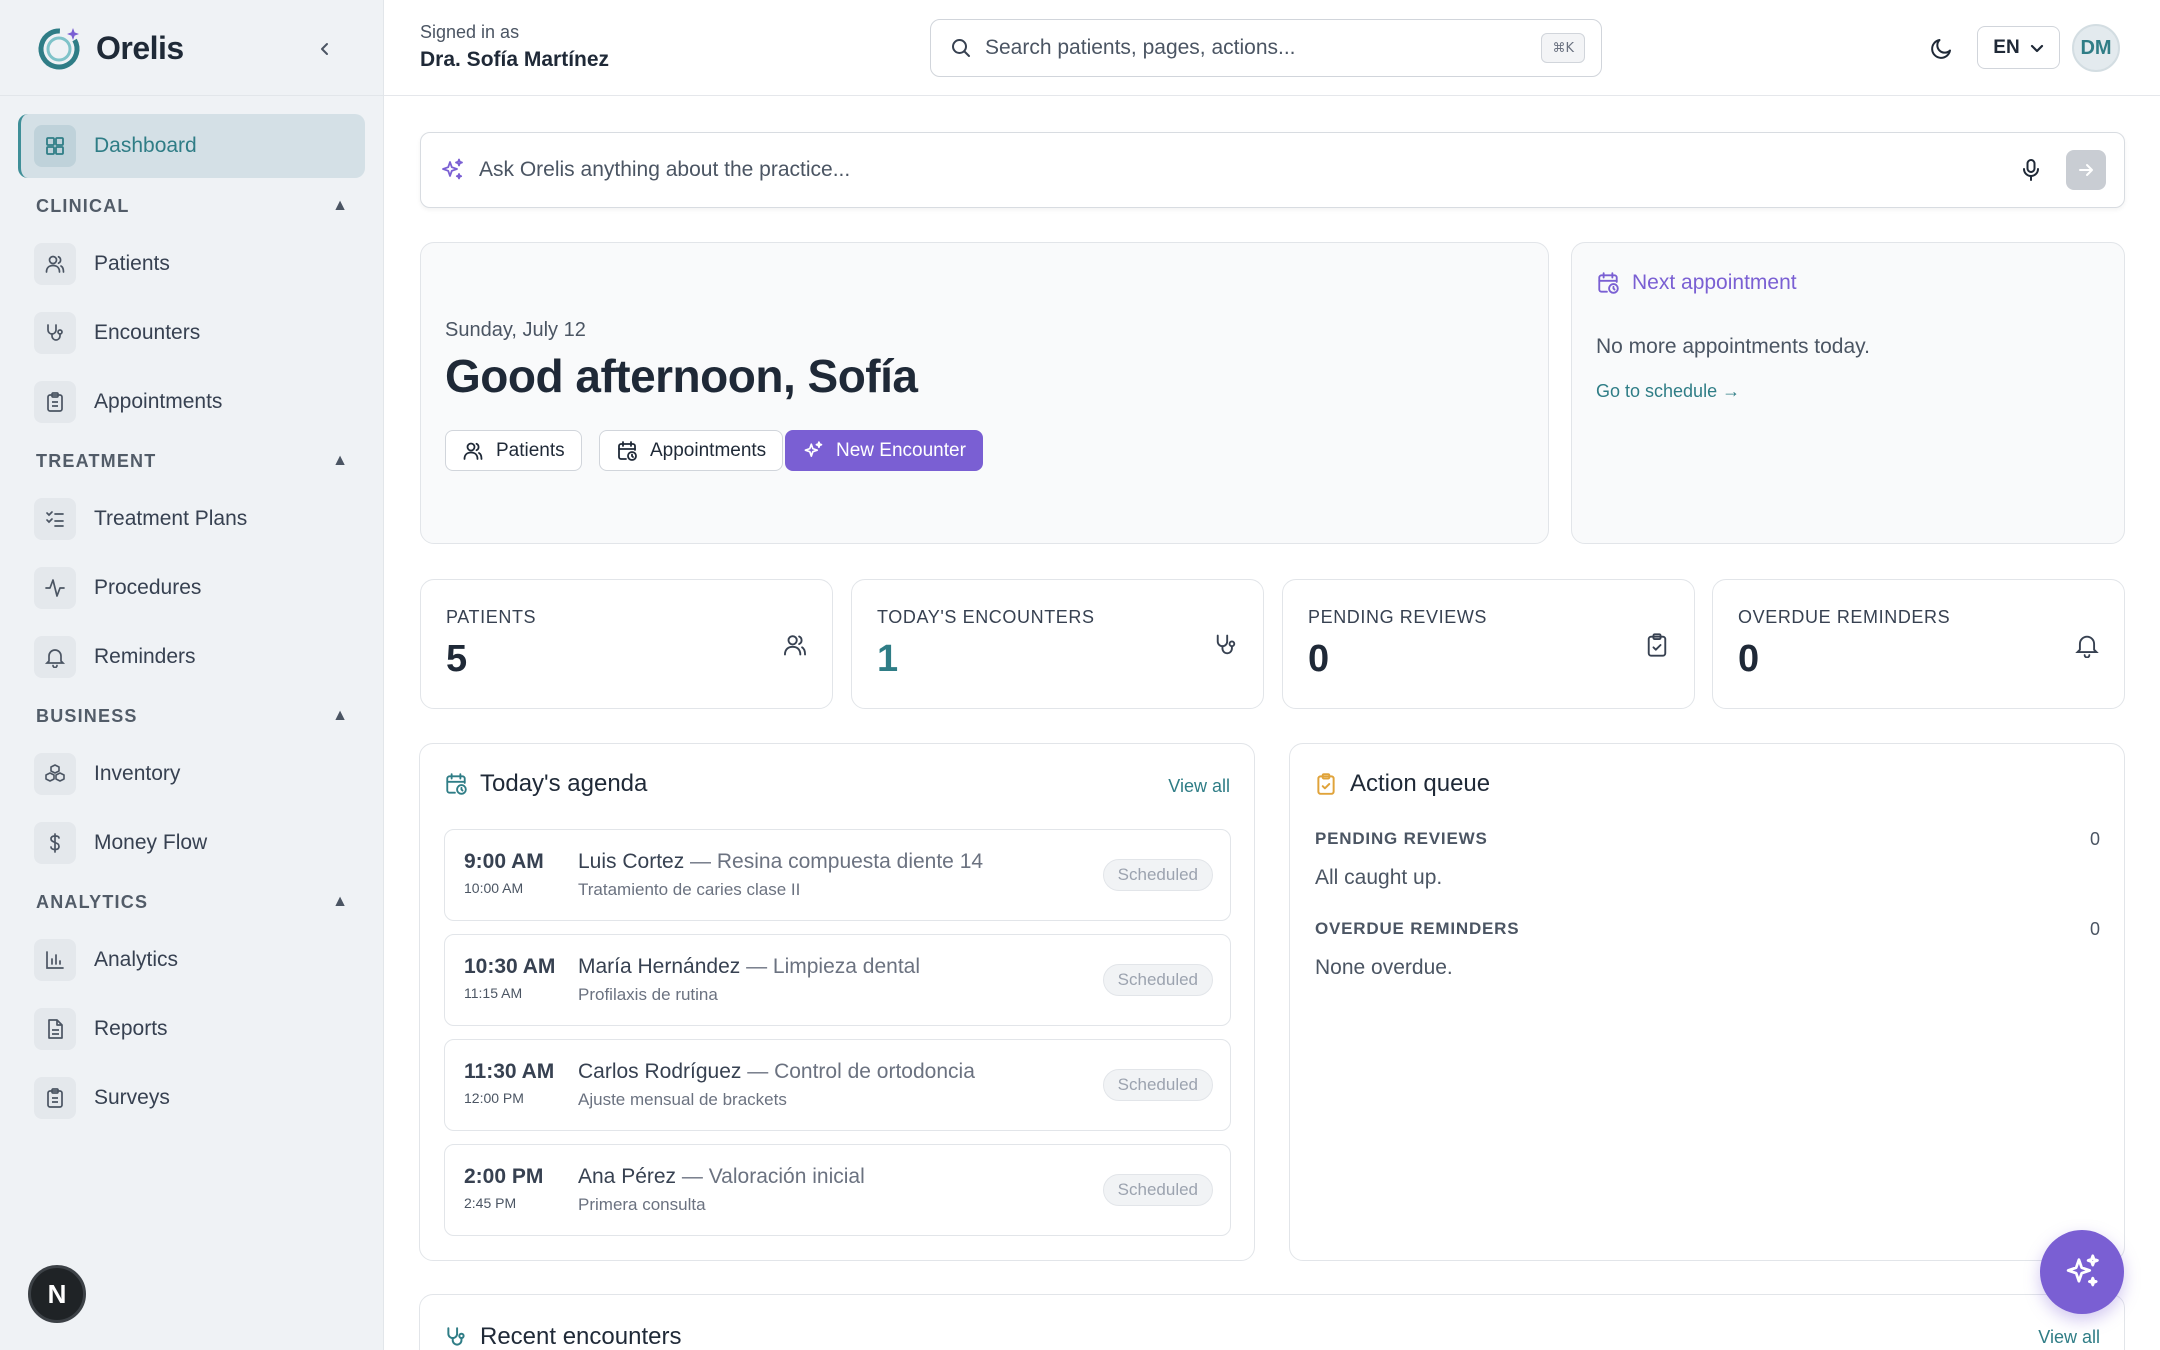 Image resolution: width=2160 pixels, height=1350 pixels. What do you see at coordinates (631, 861) in the screenshot?
I see `patient-name: Luis Cortez` at bounding box center [631, 861].